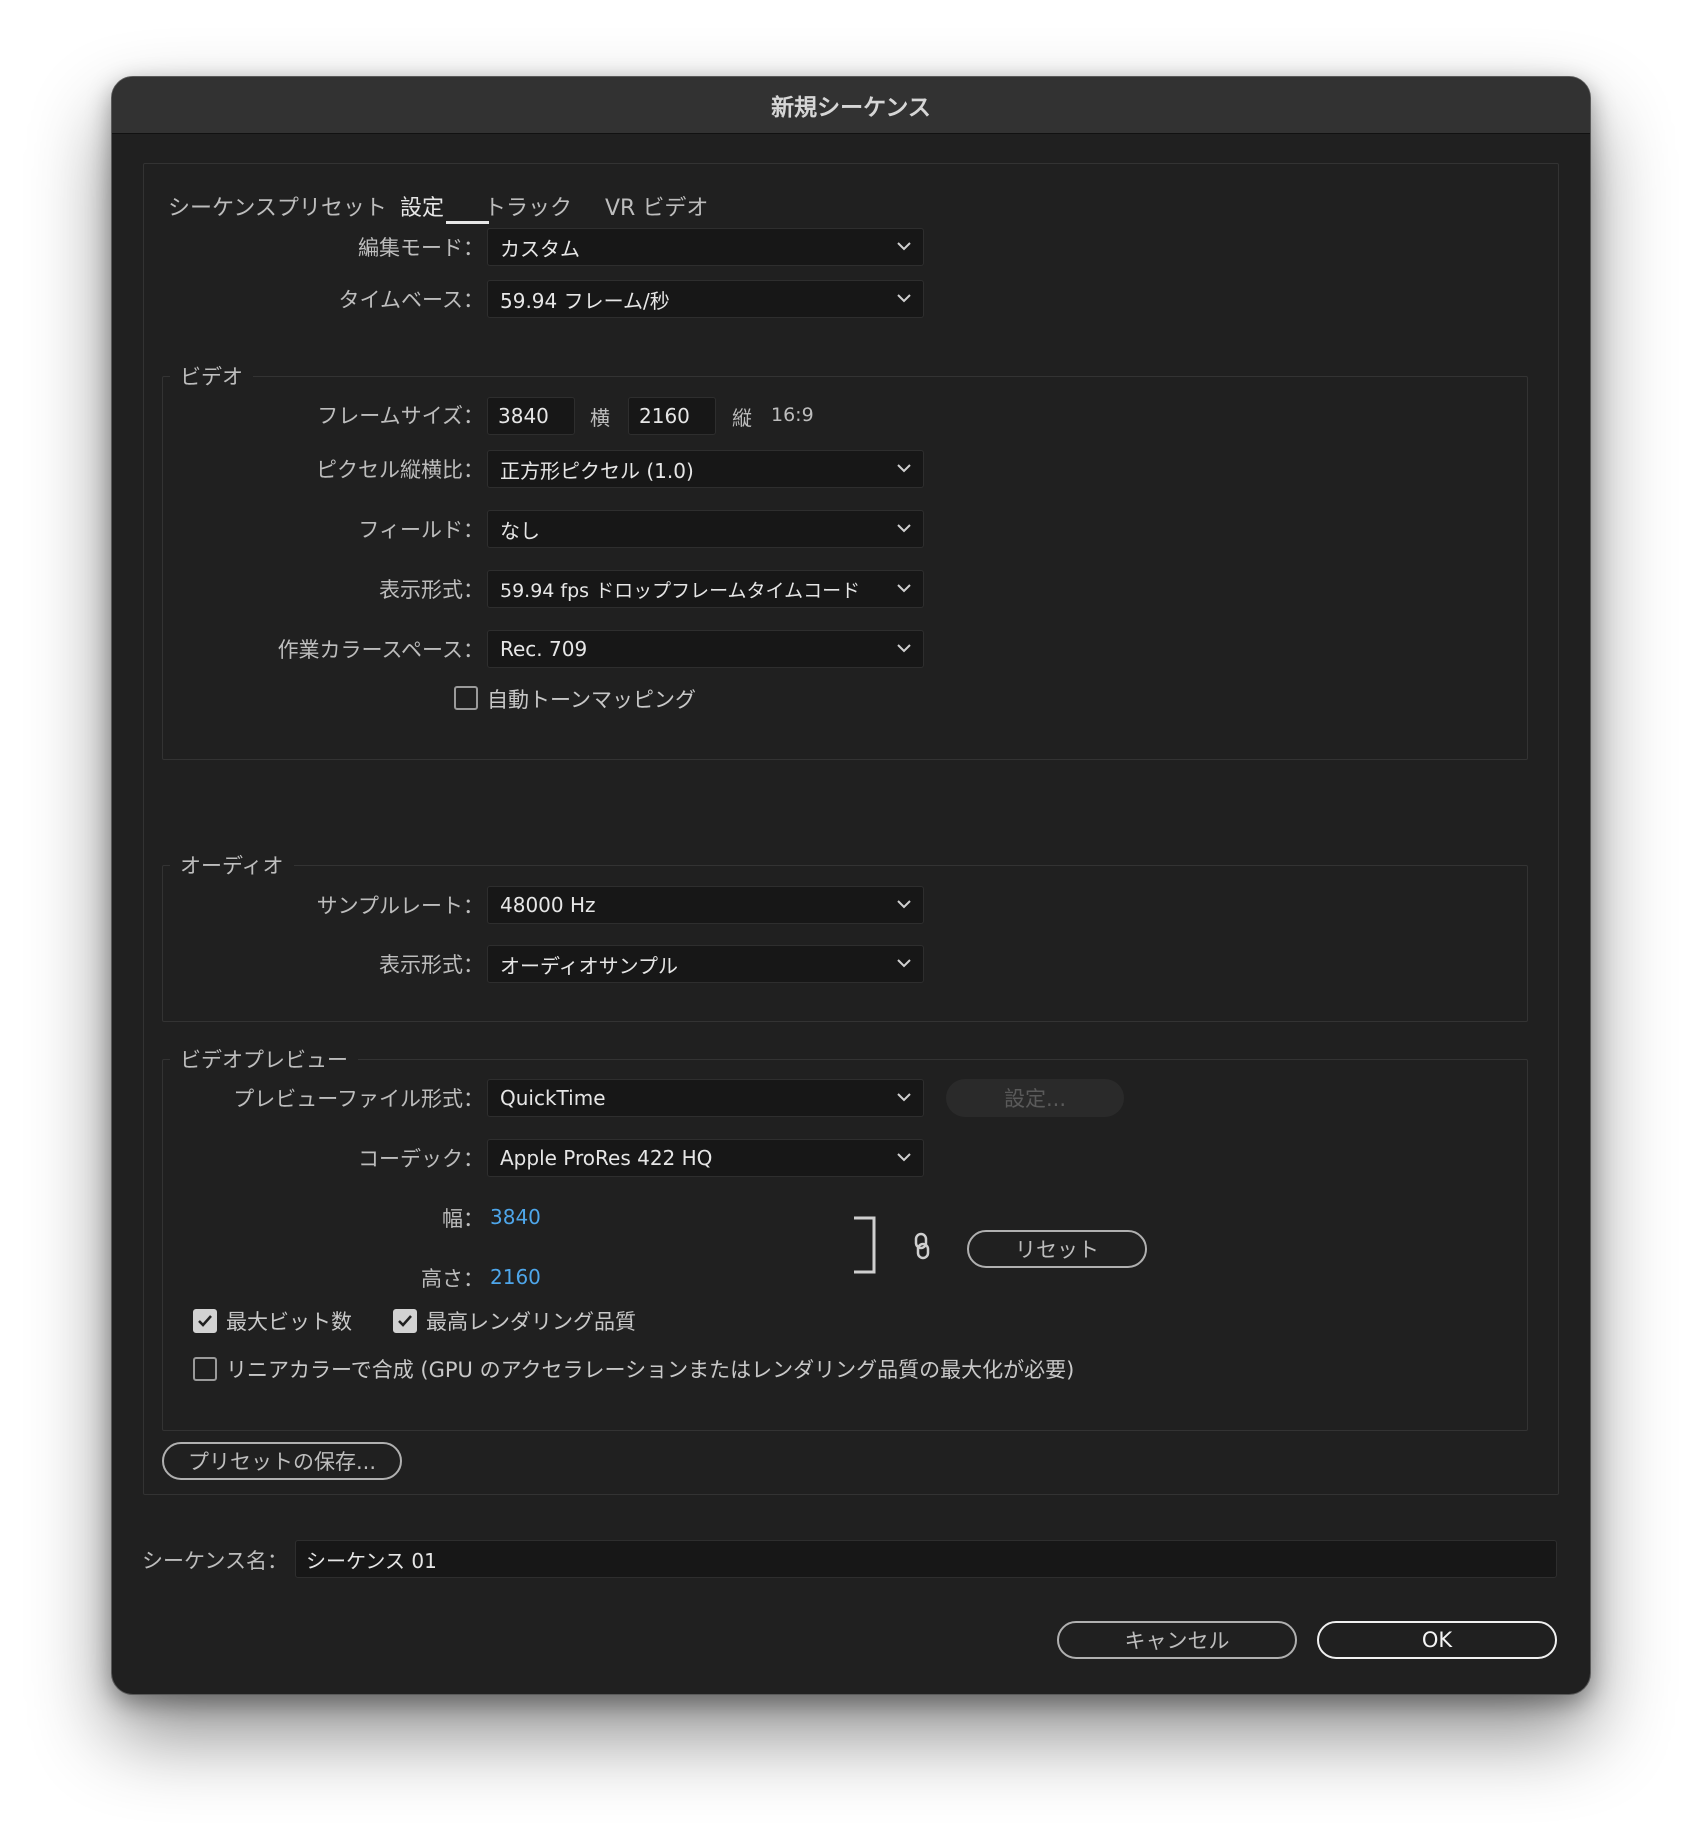  I want to click on auto-tone-mapping-label: 自動トーンマッピング, so click(591, 699).